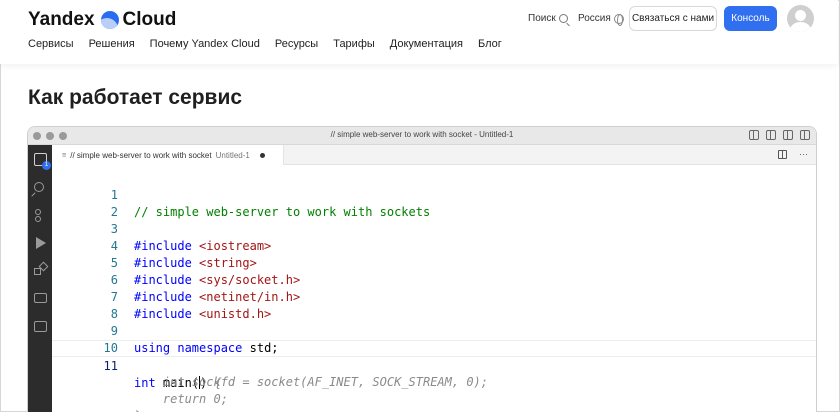 The width and height of the screenshot is (840, 412). I want to click on customize-layout-icon, so click(805, 135).